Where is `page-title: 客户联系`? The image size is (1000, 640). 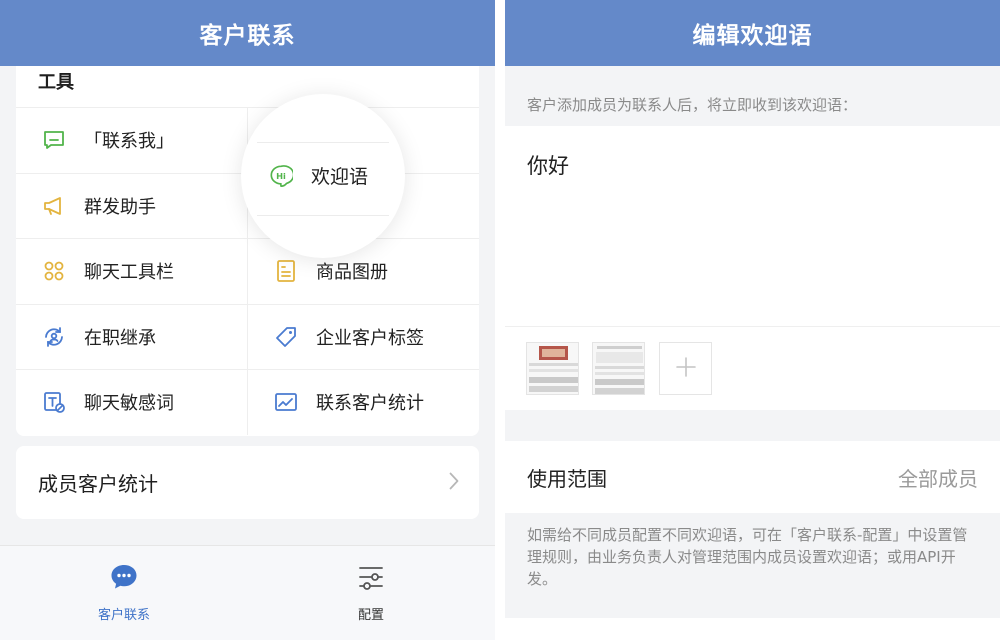 page-title: 客户联系 is located at coordinates (247, 36).